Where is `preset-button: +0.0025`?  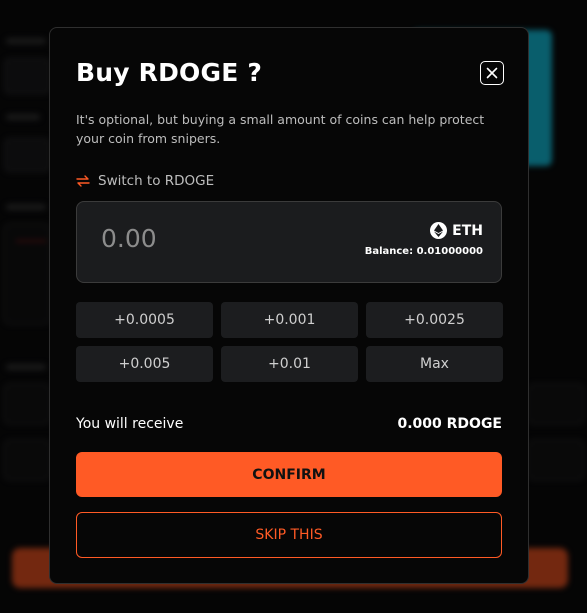
preset-button: +0.0025 is located at coordinates (434, 320).